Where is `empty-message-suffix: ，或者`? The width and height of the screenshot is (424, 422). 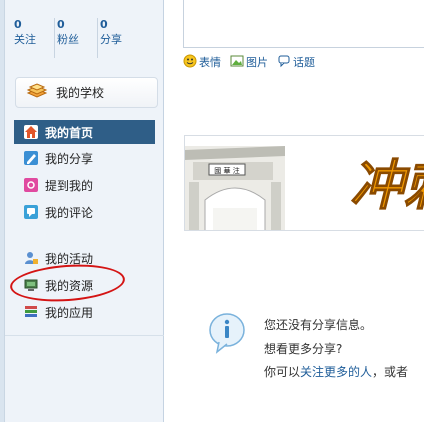
empty-message-suffix: ，或者 is located at coordinates (390, 372).